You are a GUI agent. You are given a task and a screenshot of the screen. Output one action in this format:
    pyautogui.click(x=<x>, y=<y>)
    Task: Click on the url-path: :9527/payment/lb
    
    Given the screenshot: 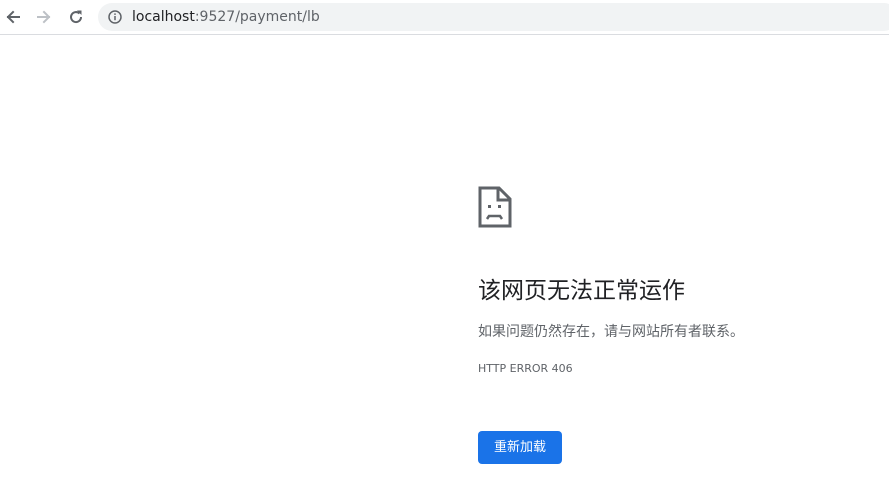 What is the action you would take?
    pyautogui.click(x=257, y=17)
    